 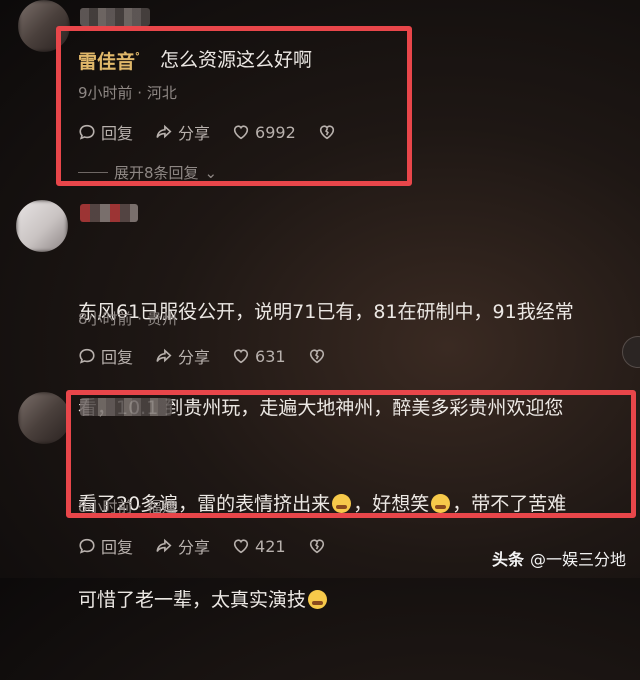 What do you see at coordinates (259, 356) in the screenshot?
I see `like-button: 631` at bounding box center [259, 356].